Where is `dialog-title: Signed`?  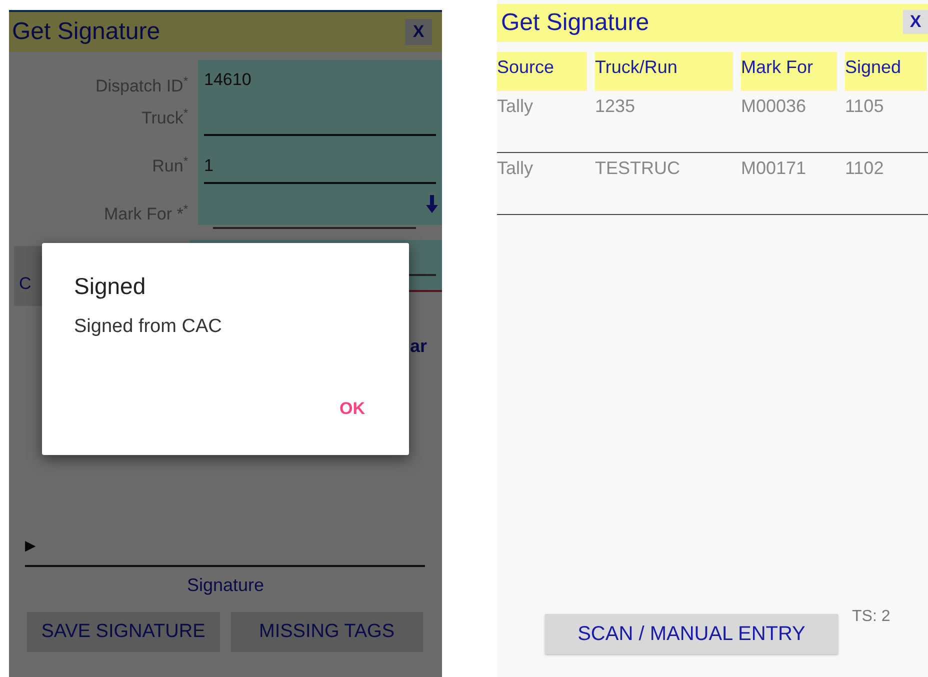
dialog-title: Signed is located at coordinates (110, 286).